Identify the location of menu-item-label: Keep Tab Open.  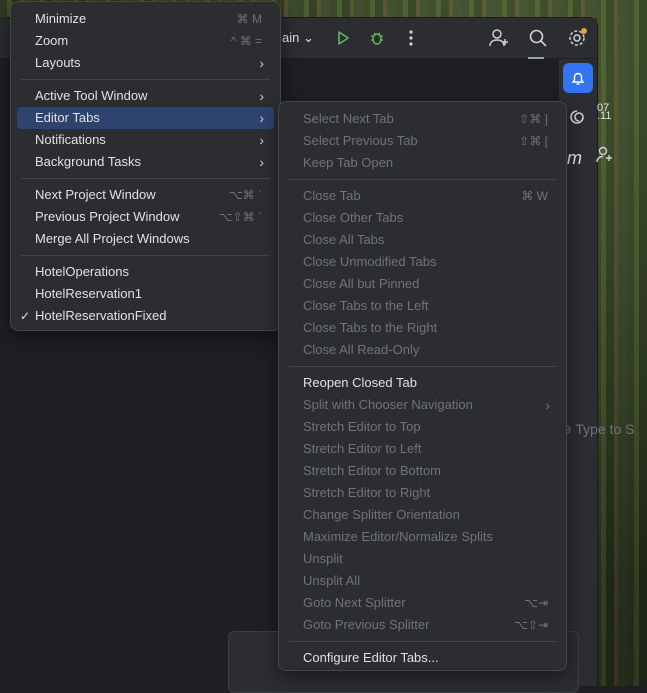
(348, 162).